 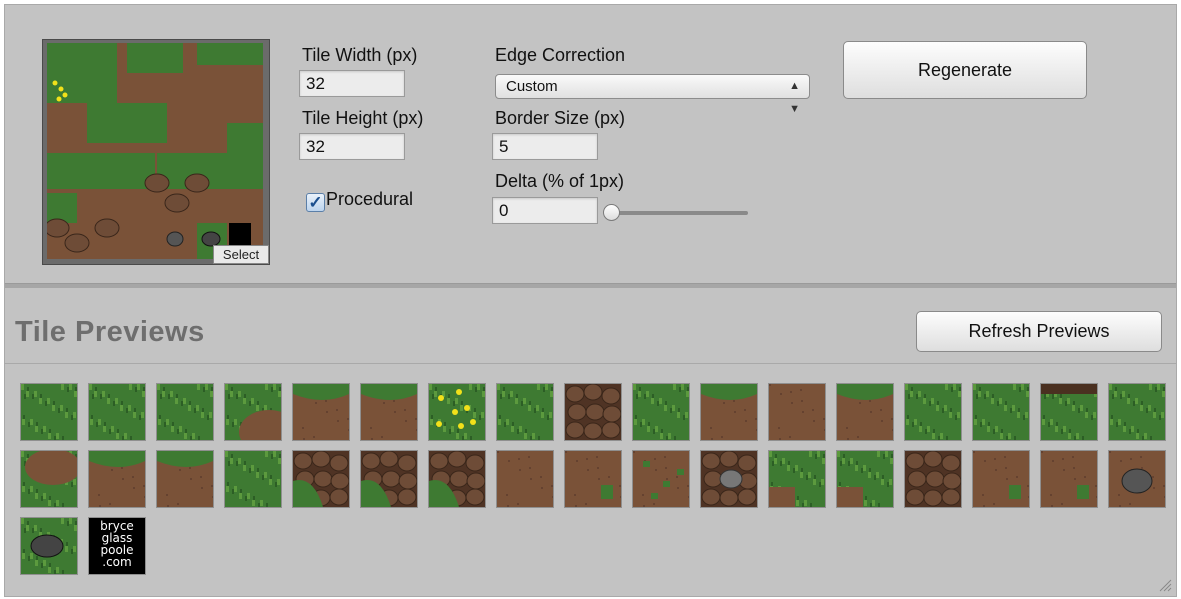 I want to click on border-size-label: Border Size (px), so click(x=560, y=118).